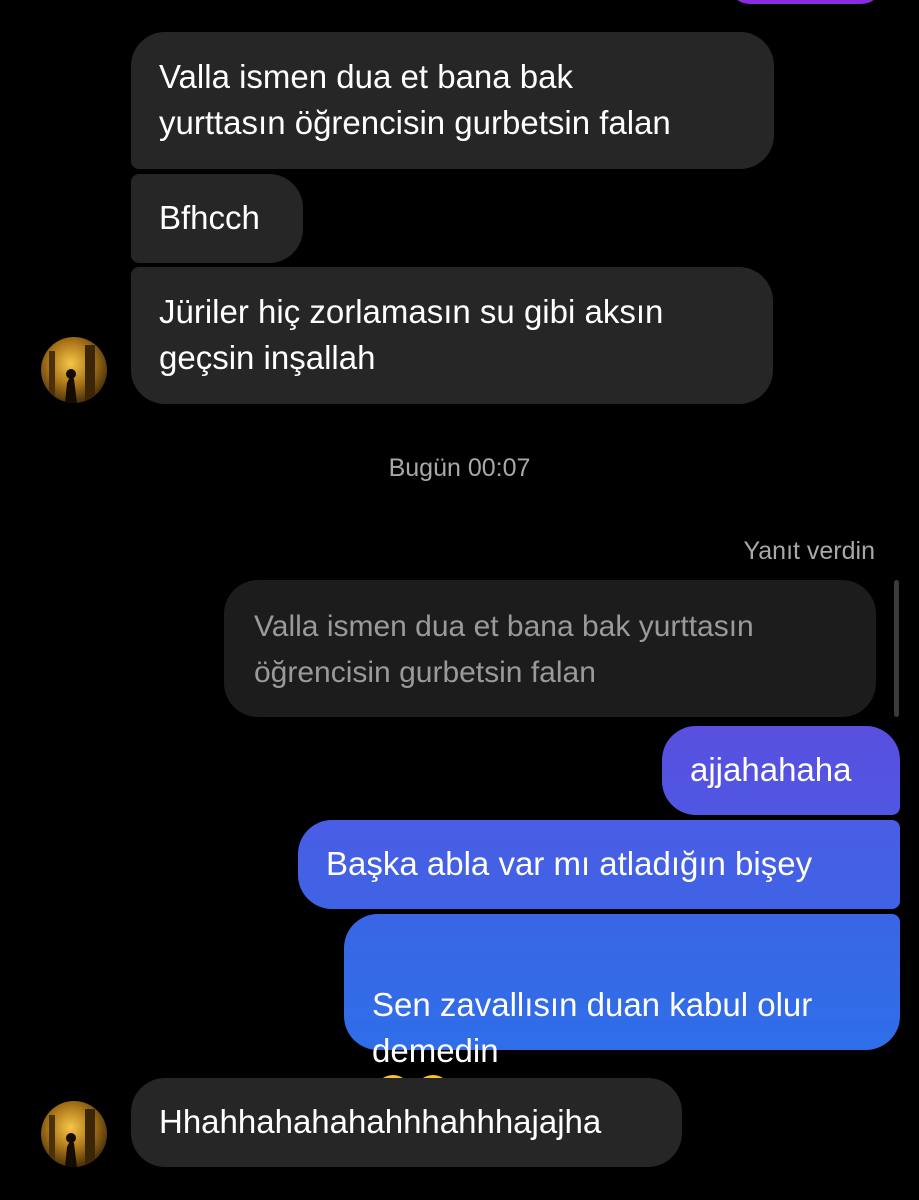 The width and height of the screenshot is (919, 1200). What do you see at coordinates (459, 468) in the screenshot?
I see `date-timestamp: Bugün 00:07` at bounding box center [459, 468].